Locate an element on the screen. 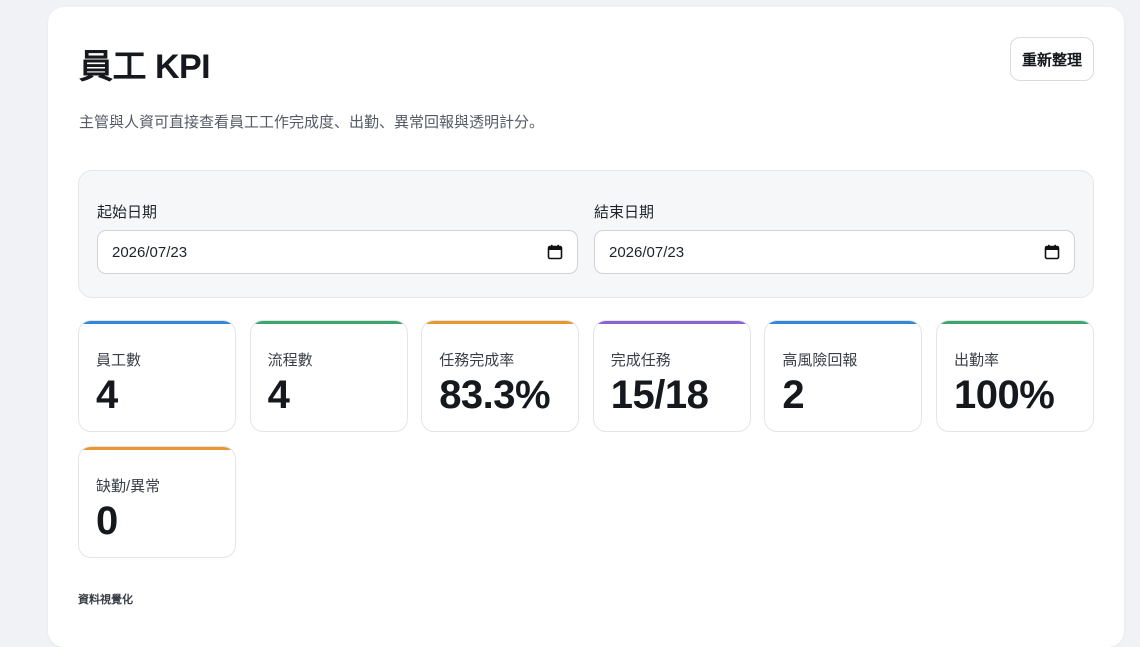 Image resolution: width=1140 pixels, height=647 pixels. kpi-card-process-count: 流程數 4 is located at coordinates (328, 376).